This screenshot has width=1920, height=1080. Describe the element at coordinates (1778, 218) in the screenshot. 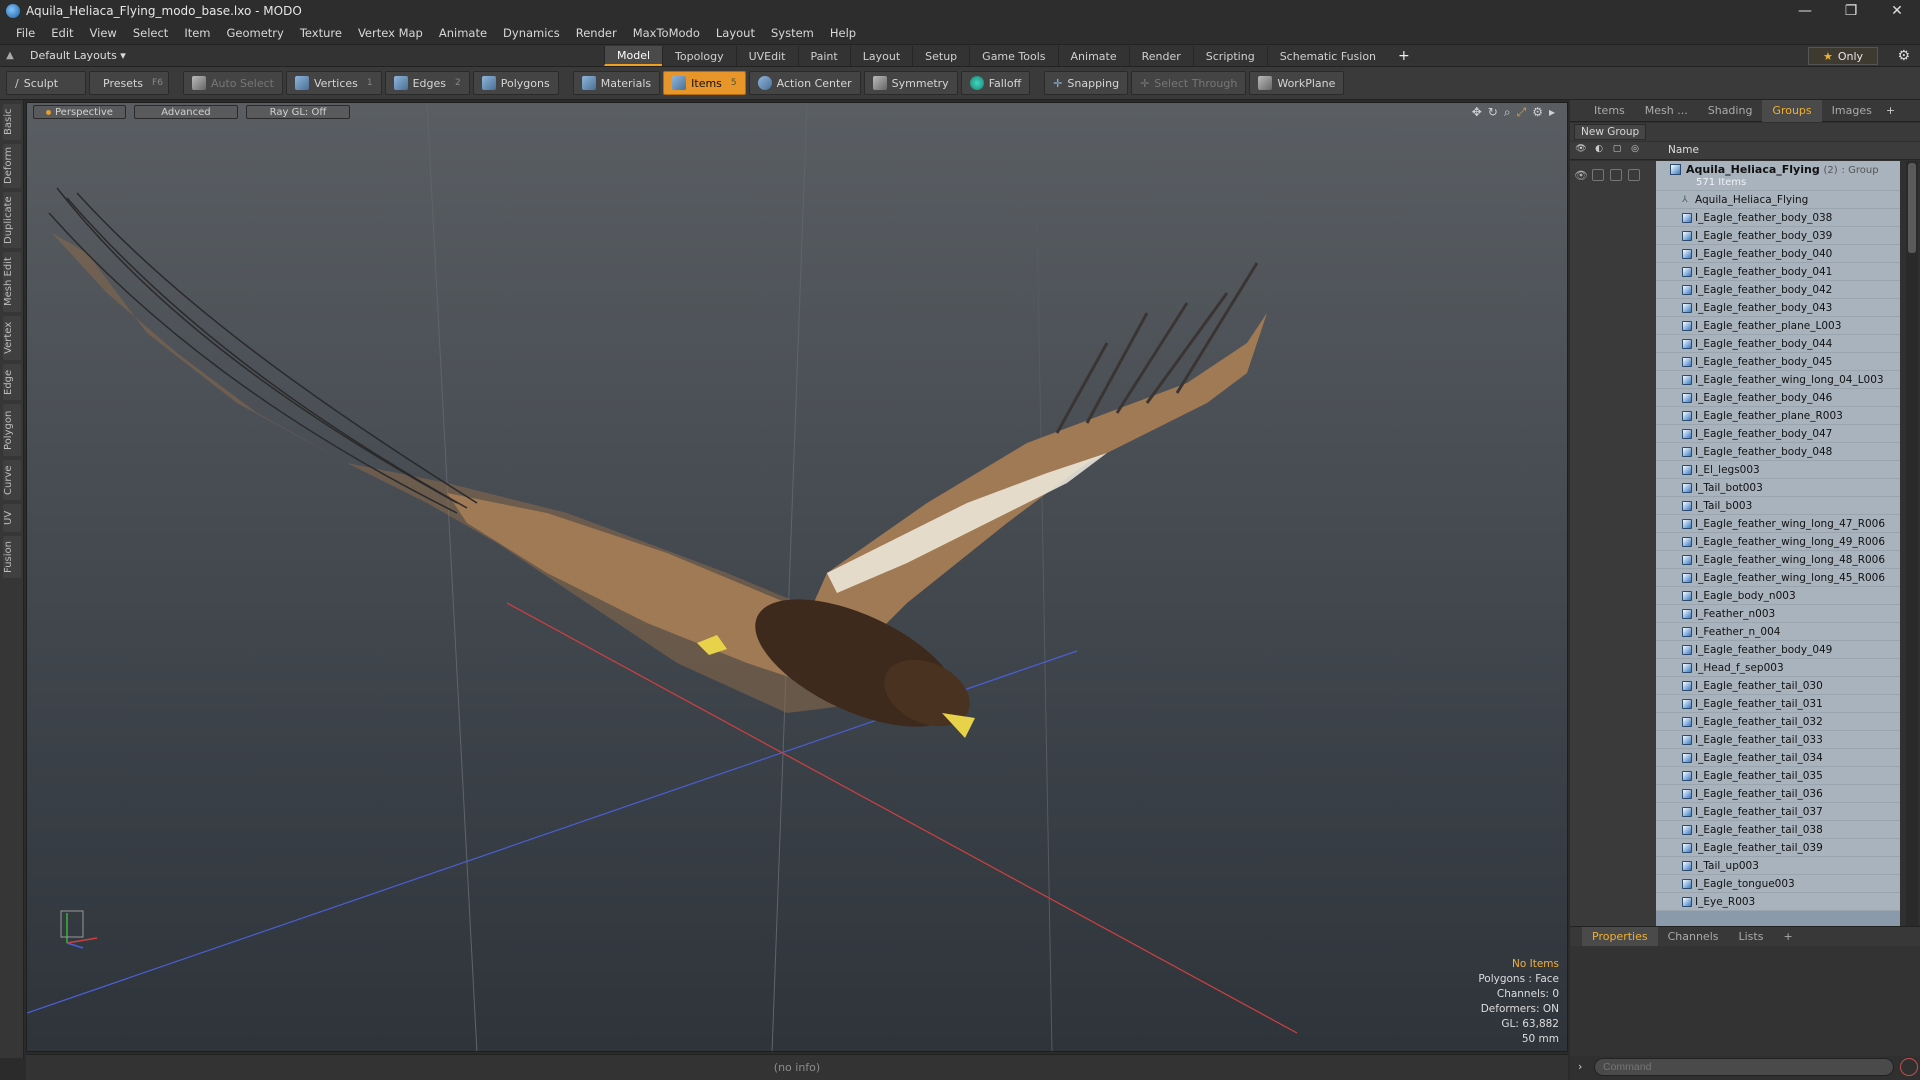

I see `list-item: I_Eagle_feather_body_038` at that location.